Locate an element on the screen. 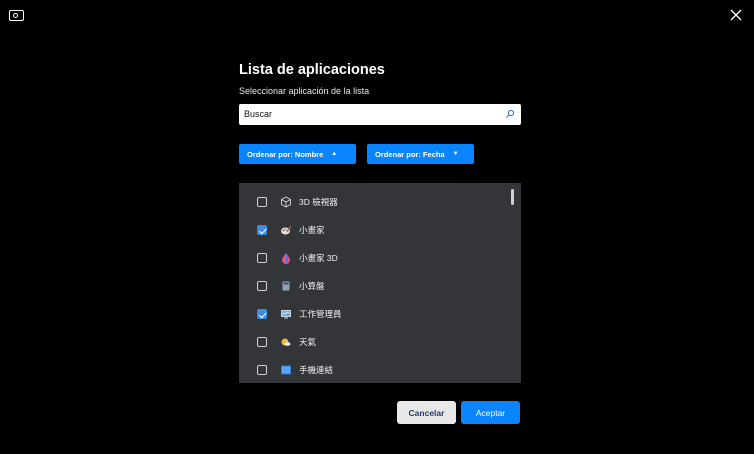  close-button is located at coordinates (736, 15).